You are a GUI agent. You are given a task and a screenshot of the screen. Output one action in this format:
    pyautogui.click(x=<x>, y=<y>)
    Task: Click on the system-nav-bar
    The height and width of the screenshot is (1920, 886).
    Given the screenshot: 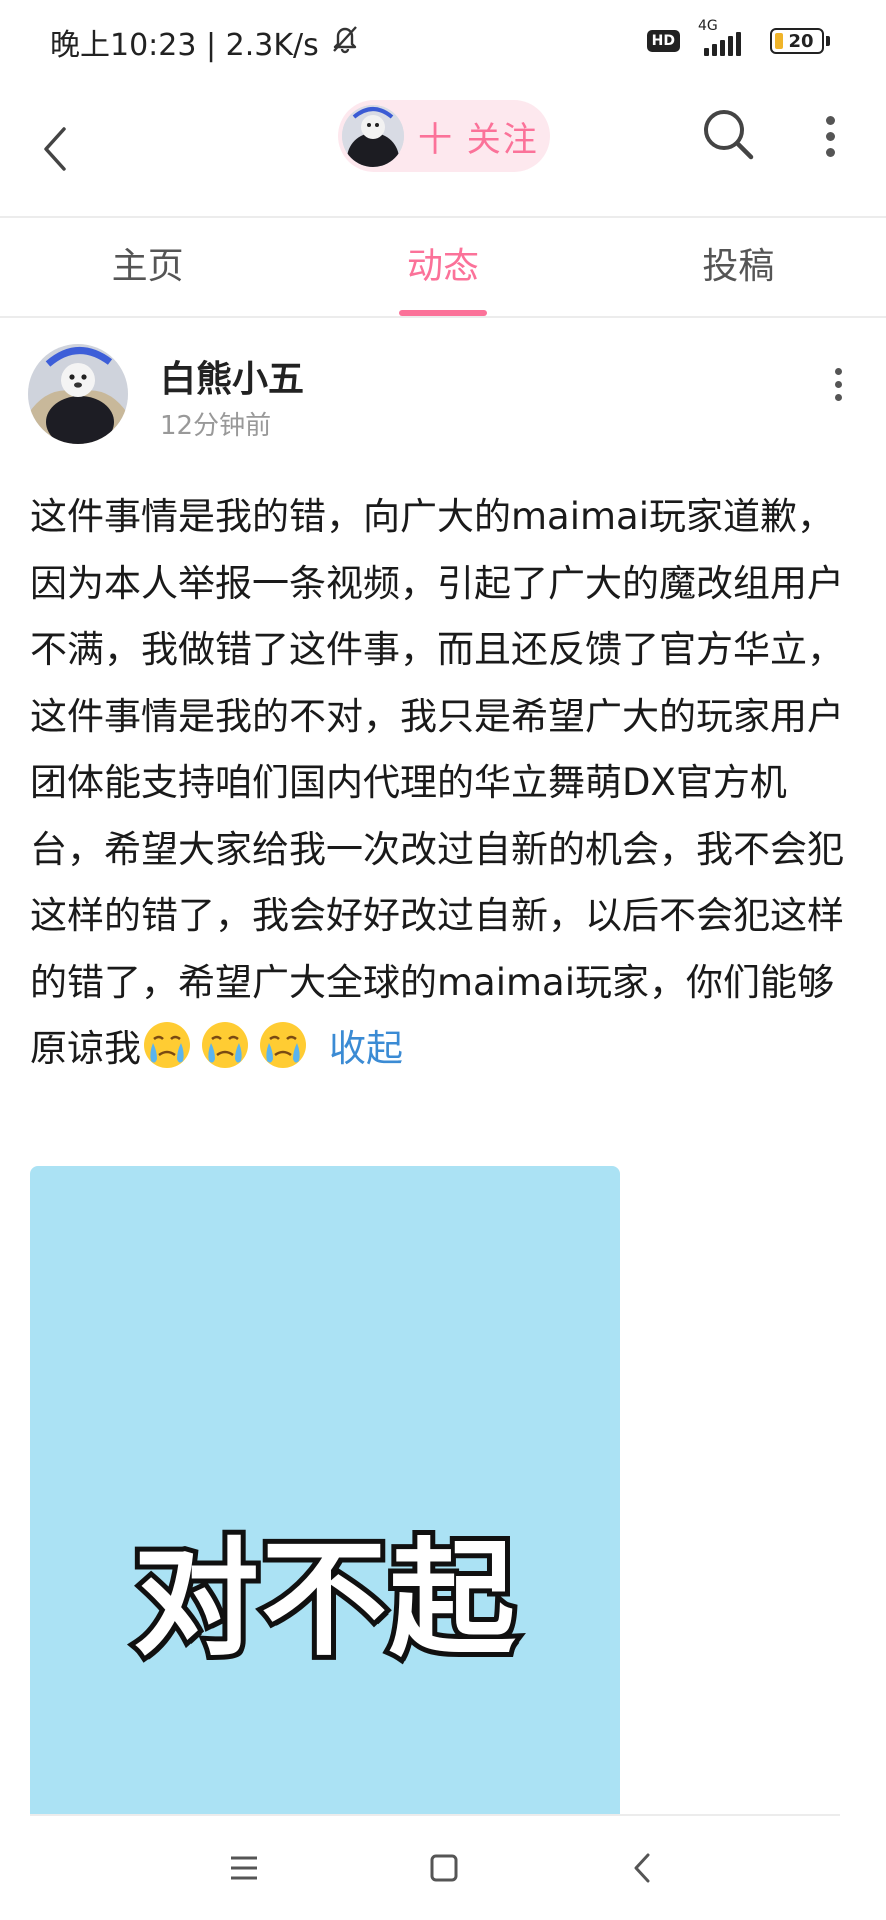 What is the action you would take?
    pyautogui.click(x=443, y=1868)
    